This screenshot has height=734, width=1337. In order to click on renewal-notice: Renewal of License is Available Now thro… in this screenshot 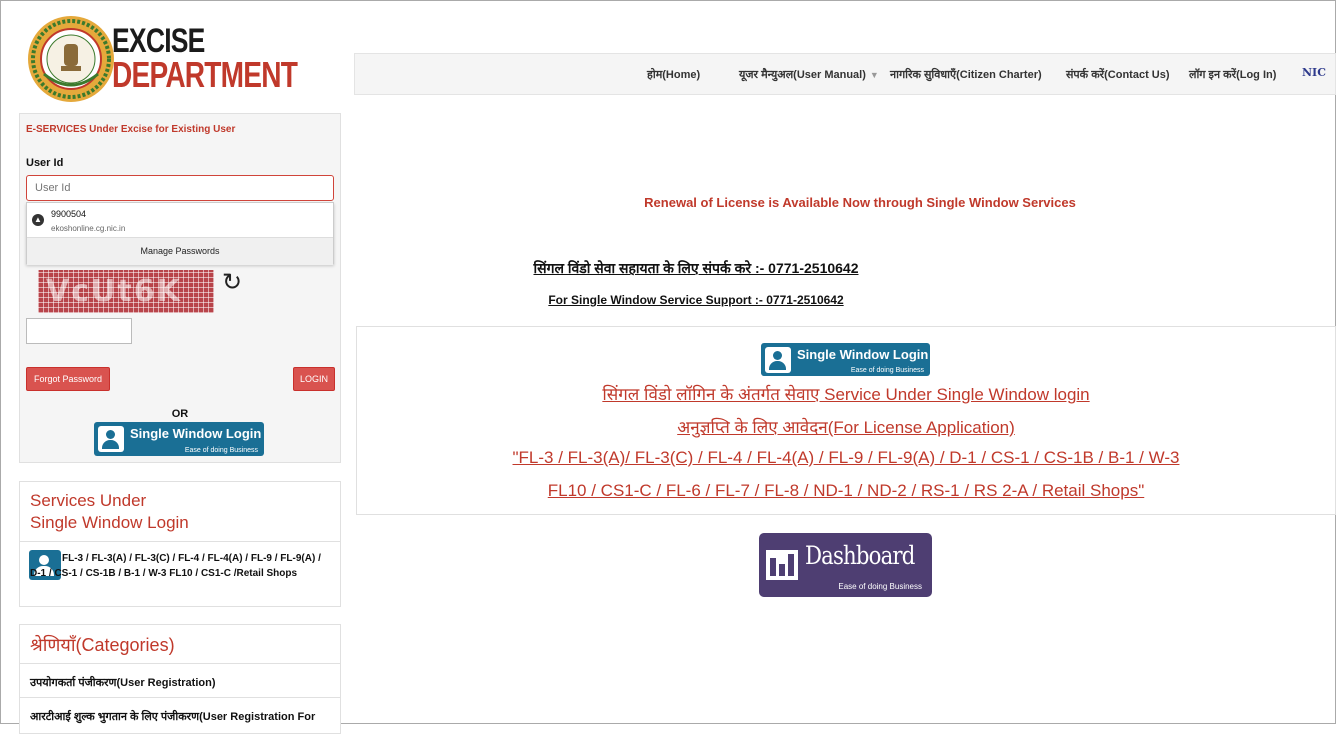, I will do `click(860, 202)`.